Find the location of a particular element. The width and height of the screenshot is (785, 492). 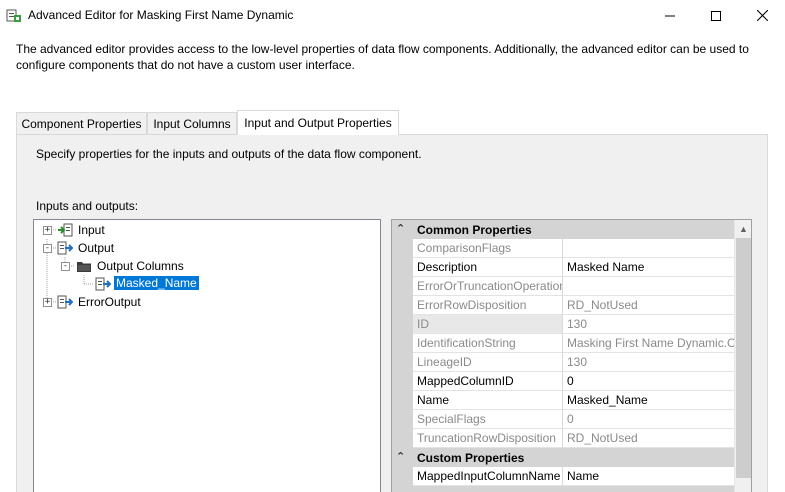

input-icon is located at coordinates (65, 230).